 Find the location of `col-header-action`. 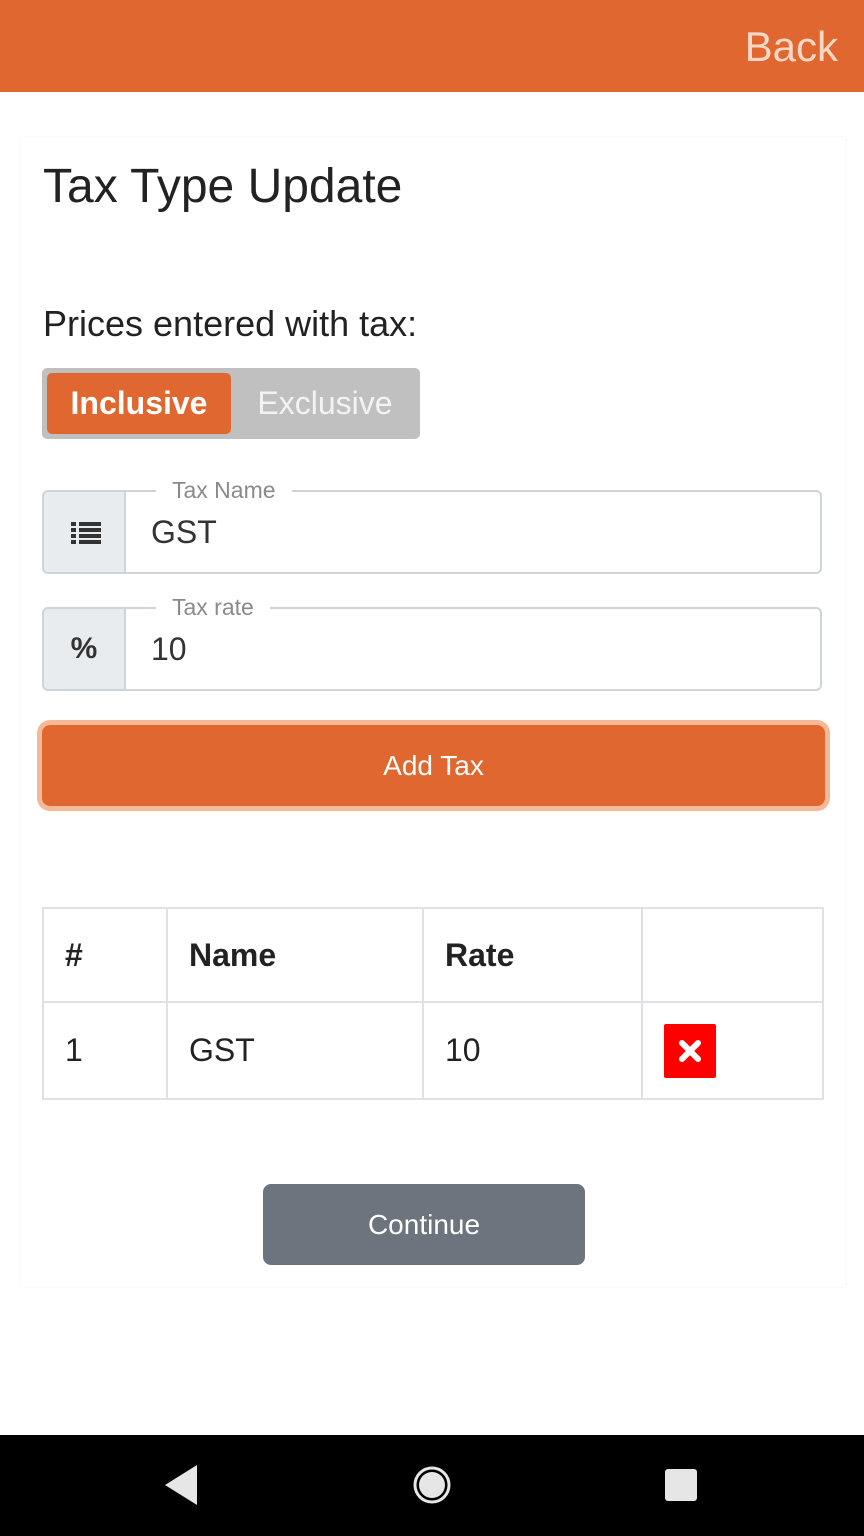

col-header-action is located at coordinates (732, 955).